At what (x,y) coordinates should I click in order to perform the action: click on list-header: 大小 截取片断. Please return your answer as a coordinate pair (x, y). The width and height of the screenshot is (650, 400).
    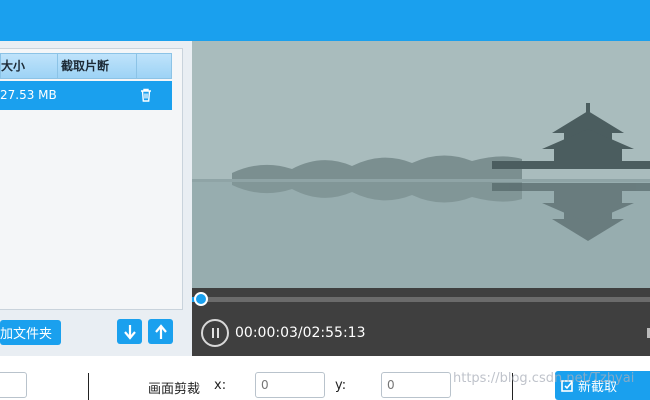
    Looking at the image, I should click on (86, 66).